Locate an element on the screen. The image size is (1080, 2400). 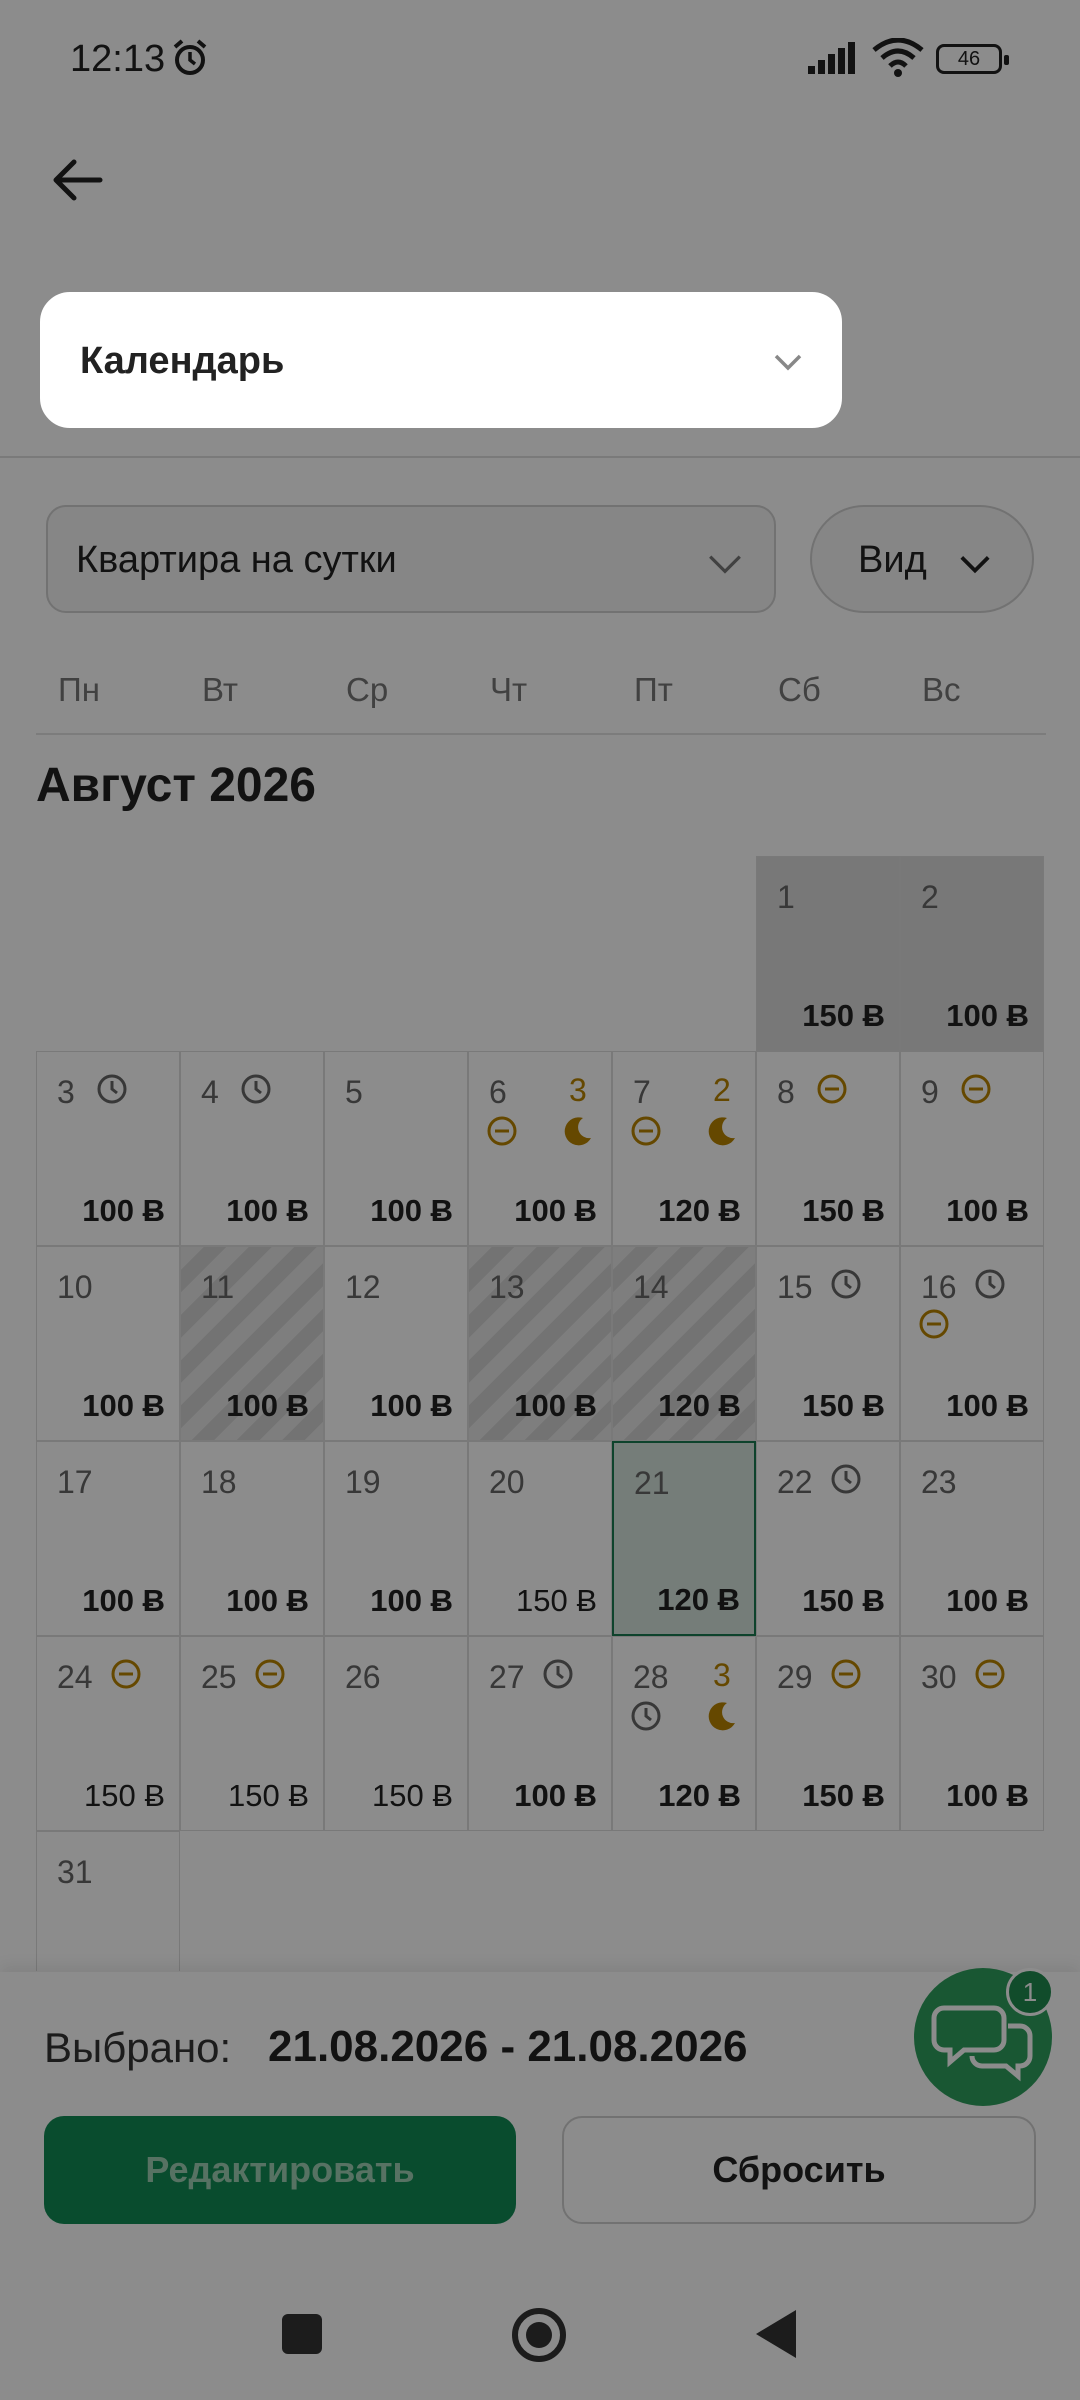
property-select: Квартира на сутки is located at coordinates (411, 559).